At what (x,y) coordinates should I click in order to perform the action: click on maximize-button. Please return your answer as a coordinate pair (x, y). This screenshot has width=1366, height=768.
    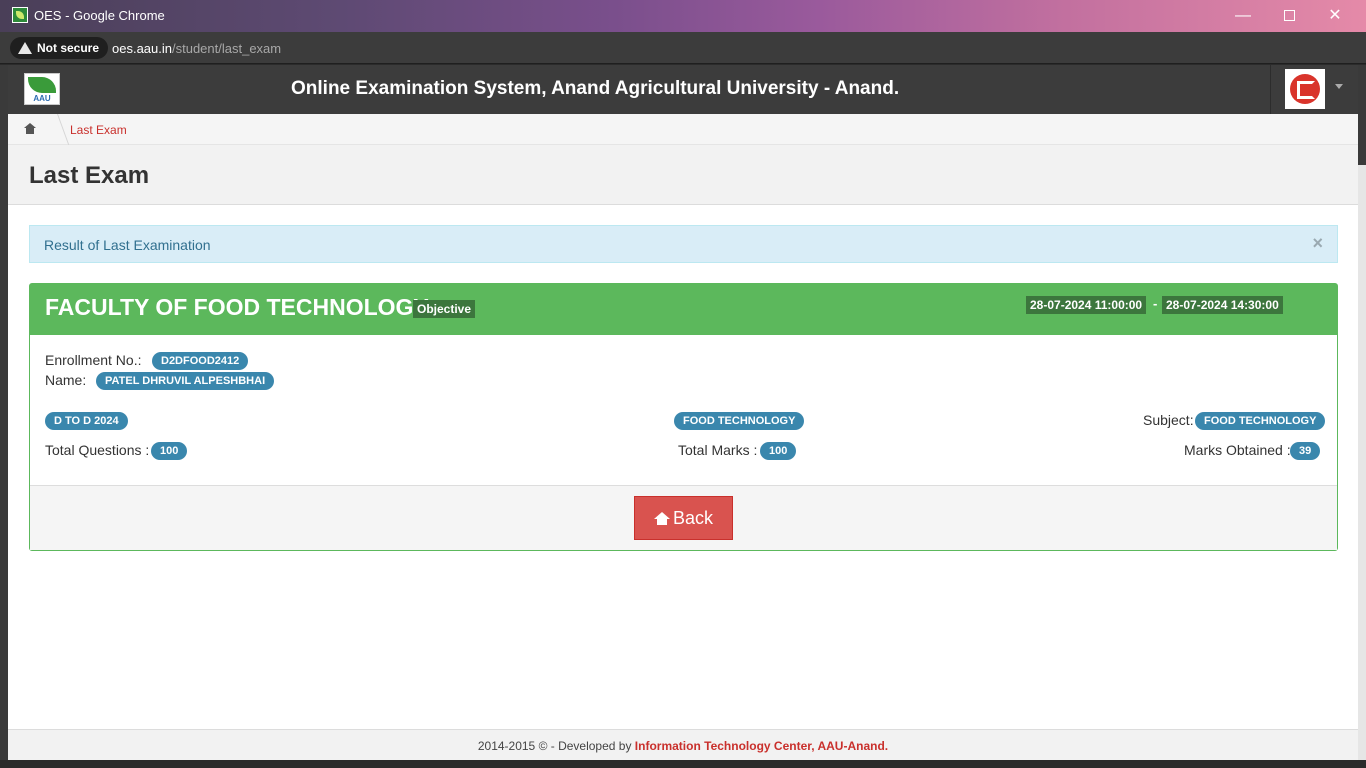
    Looking at the image, I should click on (1289, 16).